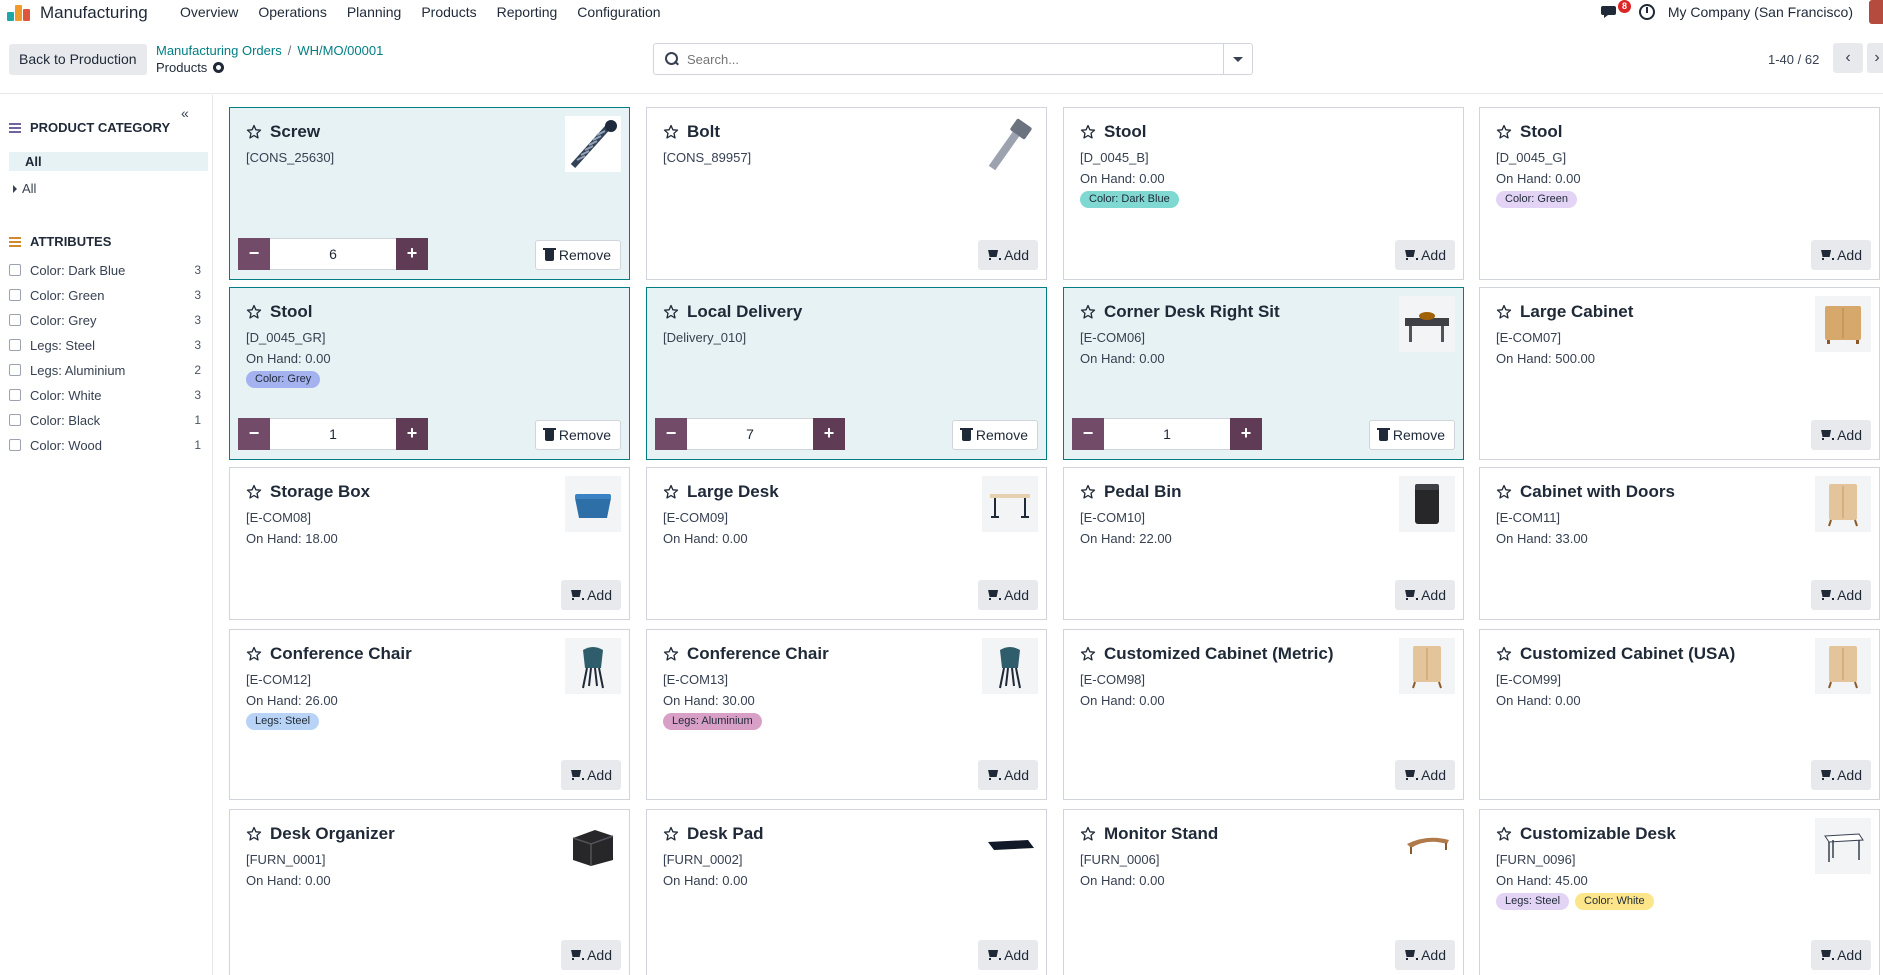 The height and width of the screenshot is (975, 1883). What do you see at coordinates (1876, 12) in the screenshot?
I see `user-avatar` at bounding box center [1876, 12].